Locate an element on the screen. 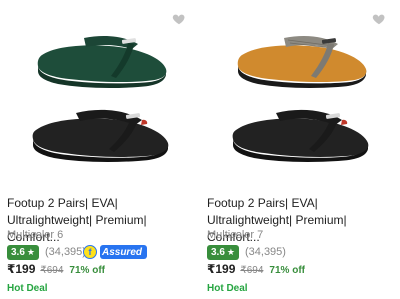 The image size is (400, 299). rating-row: 3.6 ★ (34,395) is located at coordinates (246, 252).